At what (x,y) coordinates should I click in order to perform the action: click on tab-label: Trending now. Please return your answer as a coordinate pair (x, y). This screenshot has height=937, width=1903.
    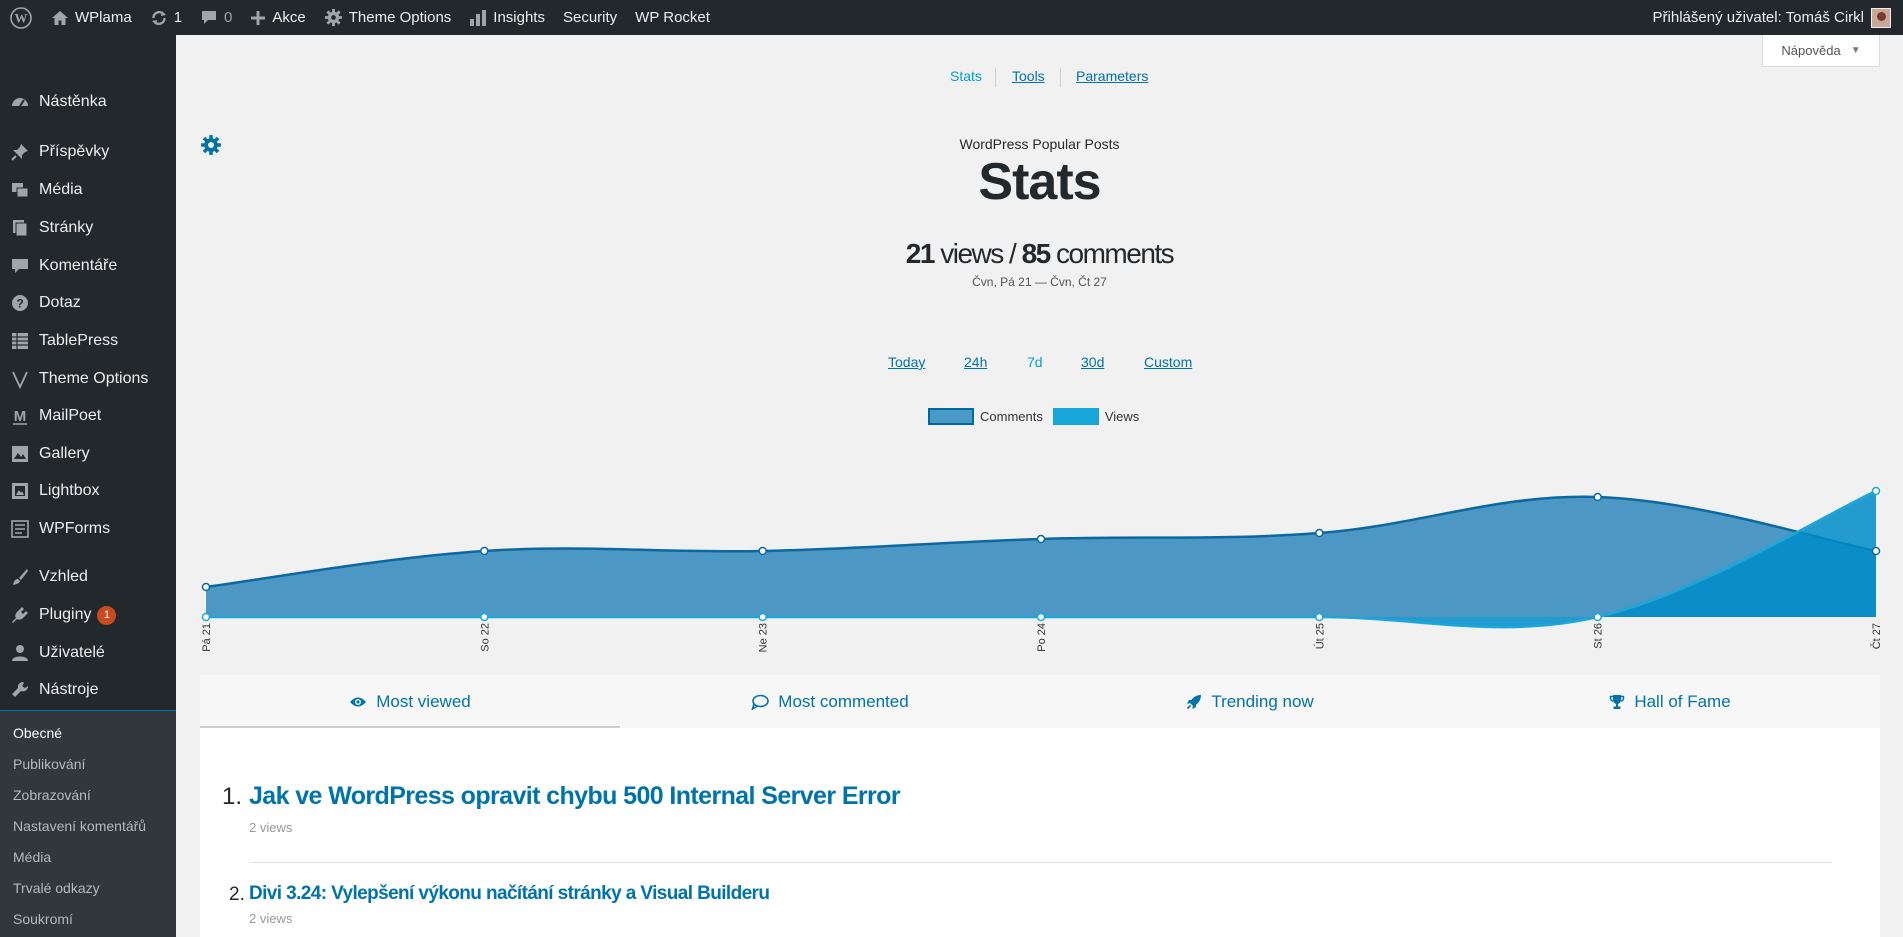
    Looking at the image, I should click on (1262, 701).